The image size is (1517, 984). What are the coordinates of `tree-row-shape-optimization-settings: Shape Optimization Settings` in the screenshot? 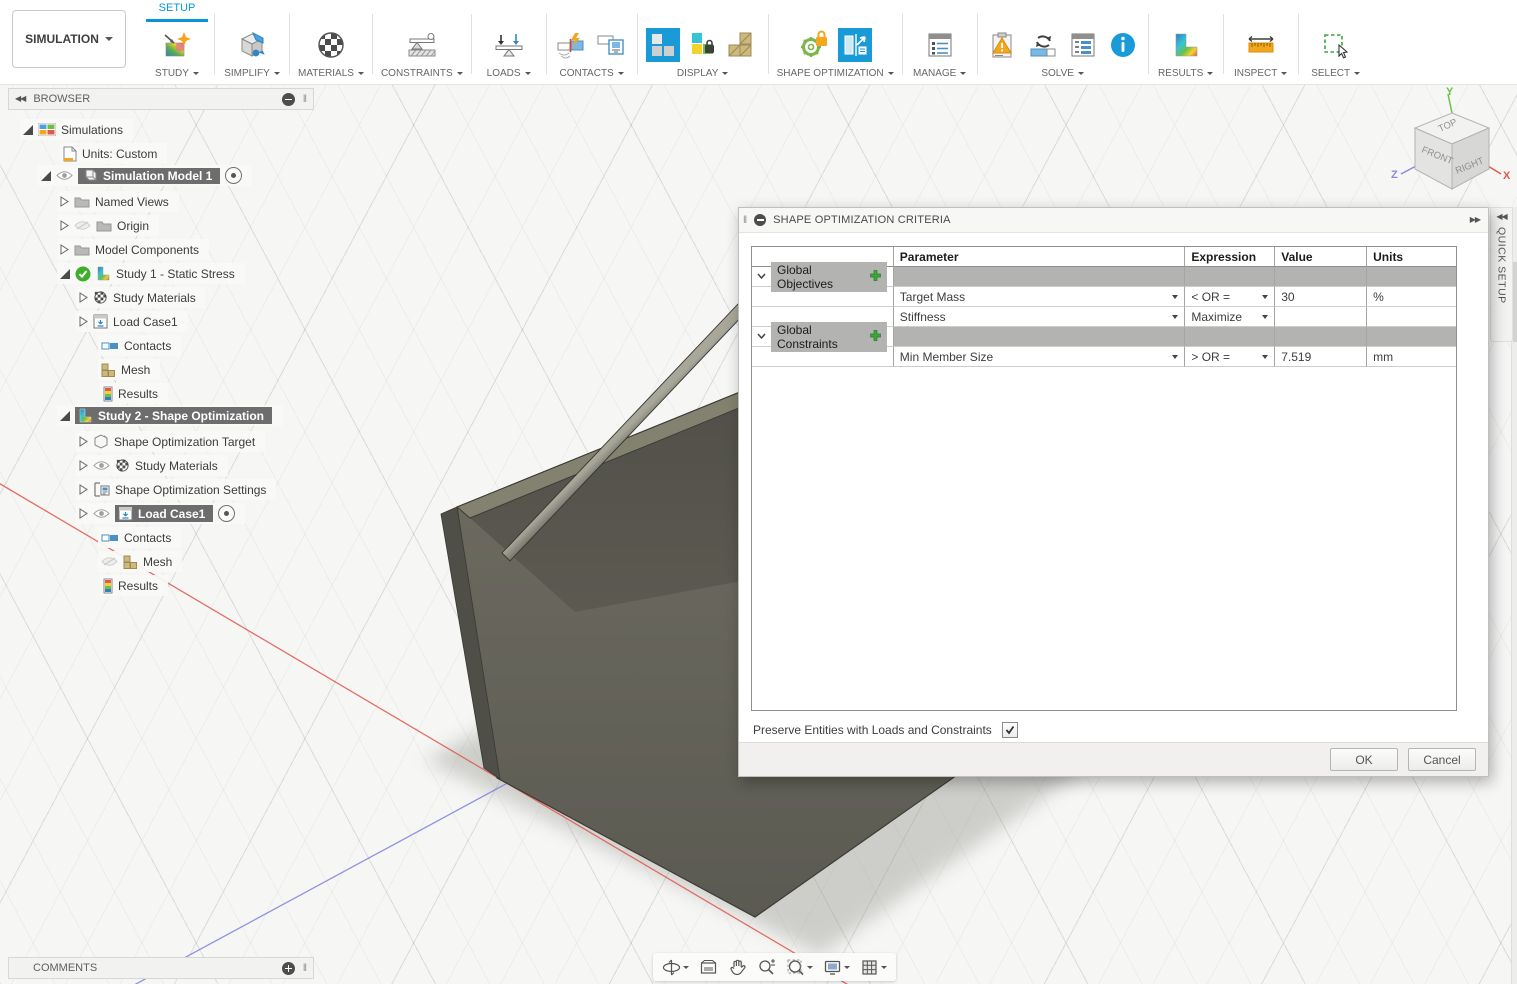 It's located at (176, 489).